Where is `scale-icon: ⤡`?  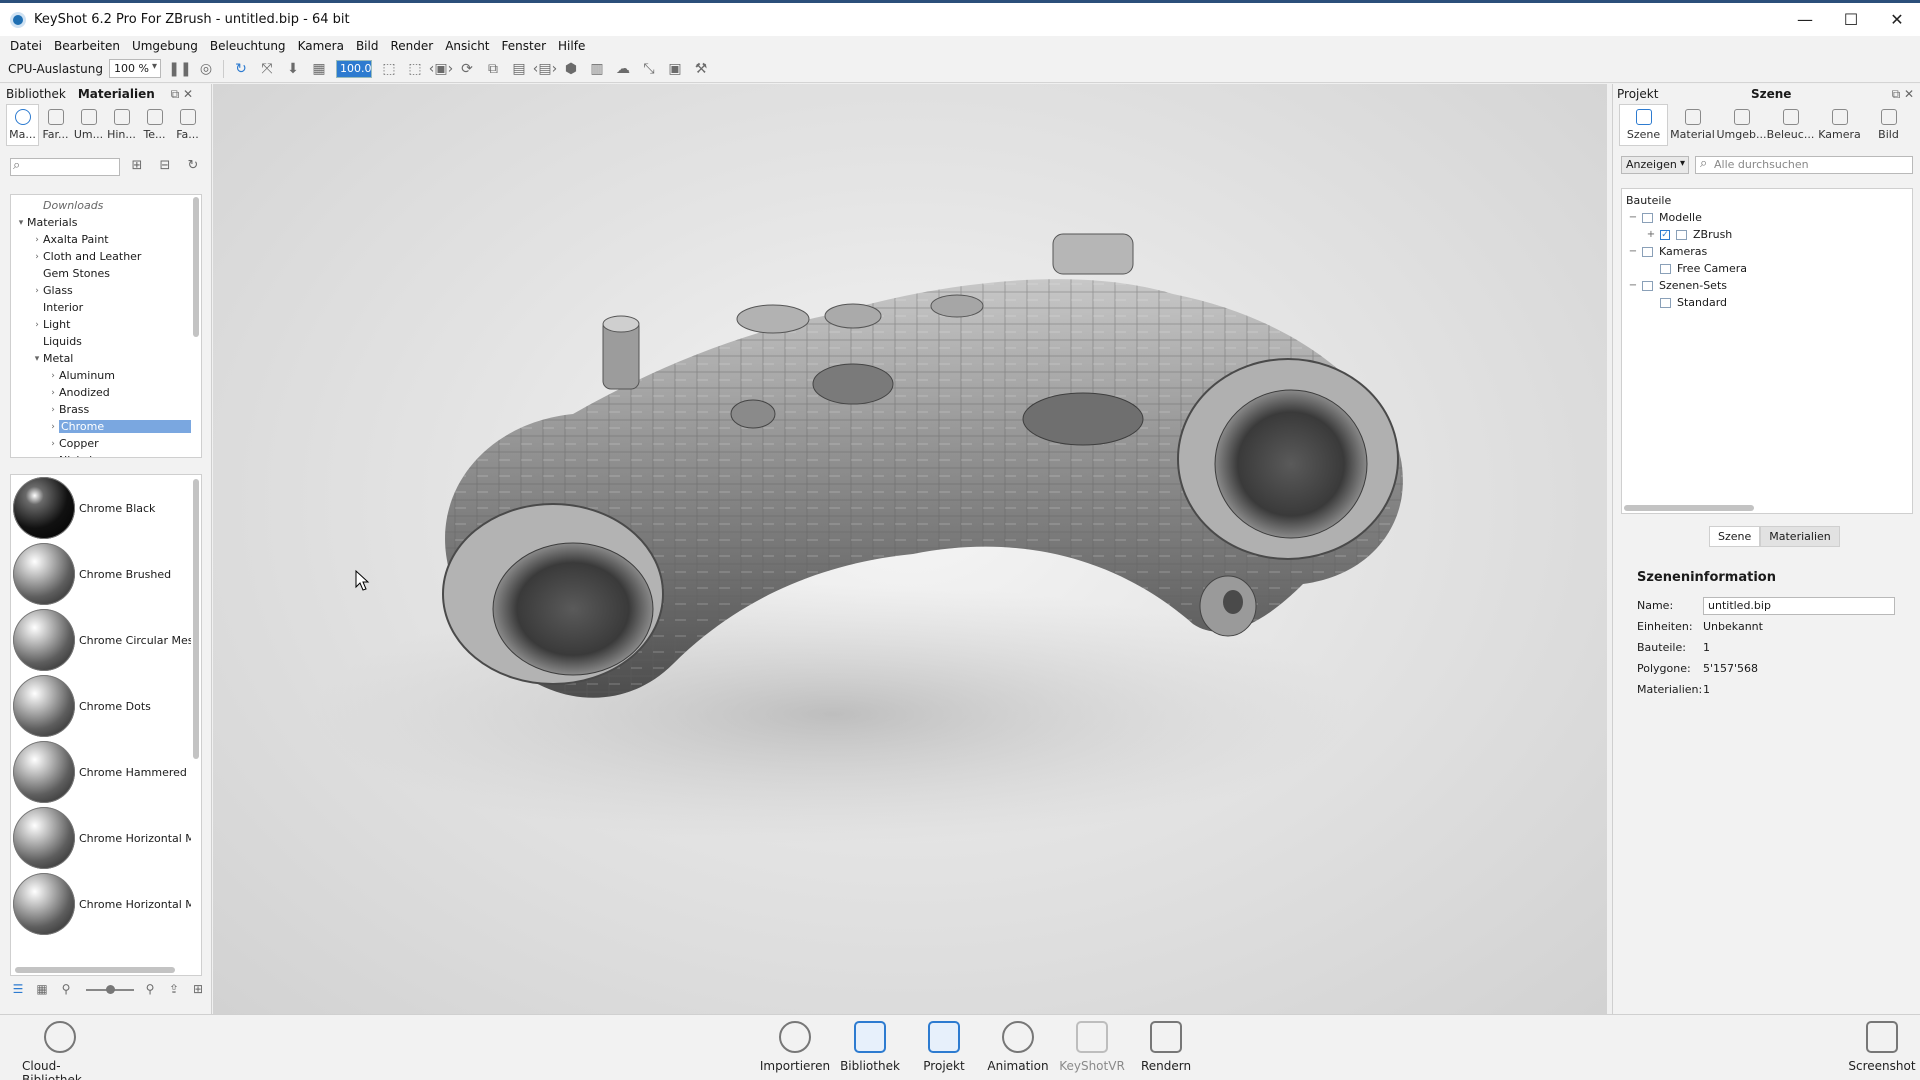 scale-icon: ⤡ is located at coordinates (649, 69).